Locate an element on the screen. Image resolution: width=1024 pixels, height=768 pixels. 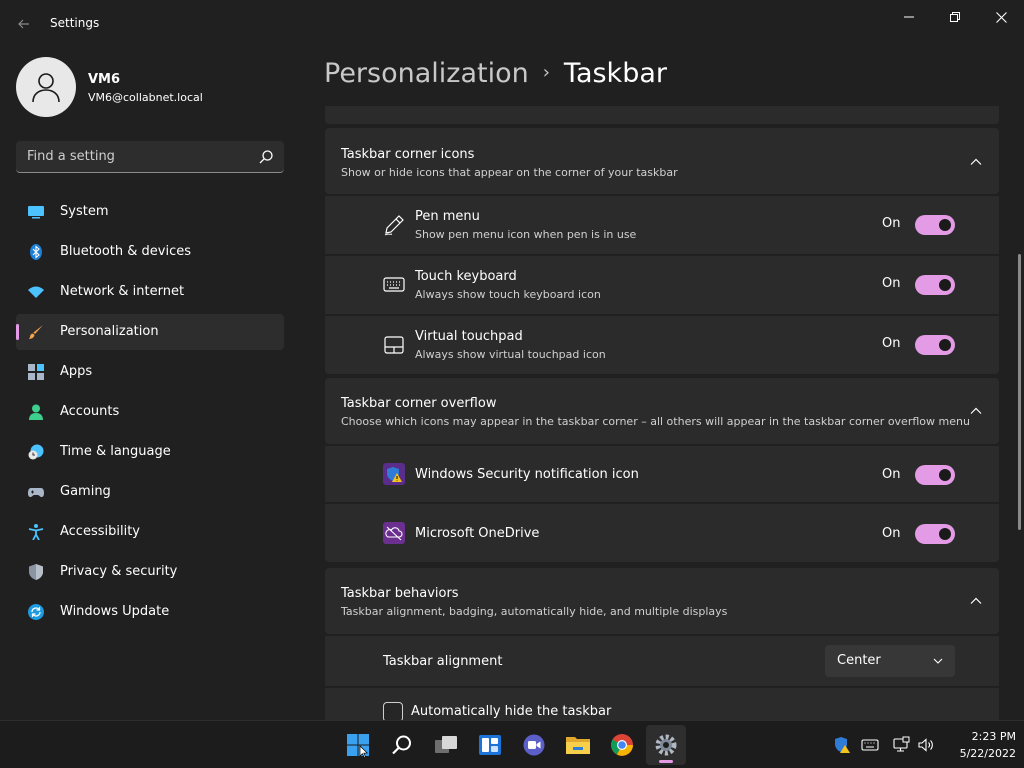
widgets-icon is located at coordinates (490, 745).